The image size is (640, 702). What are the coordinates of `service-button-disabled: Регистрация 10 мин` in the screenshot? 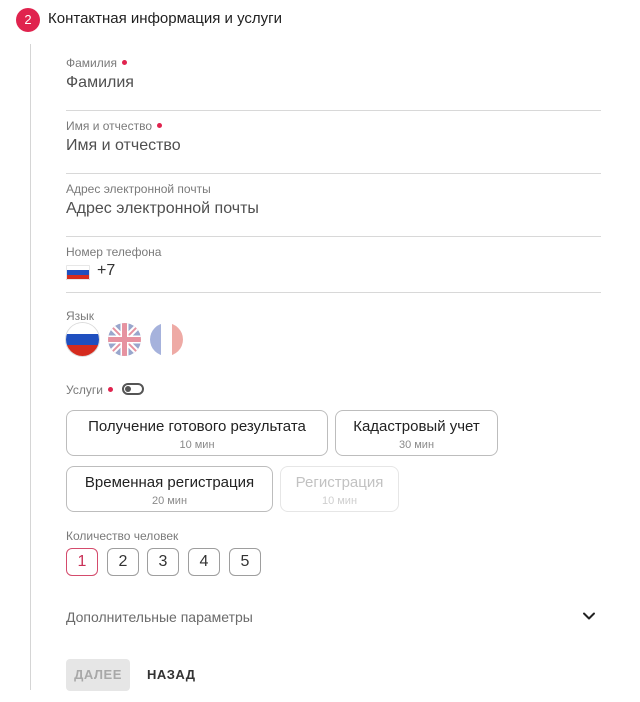 It's located at (339, 489).